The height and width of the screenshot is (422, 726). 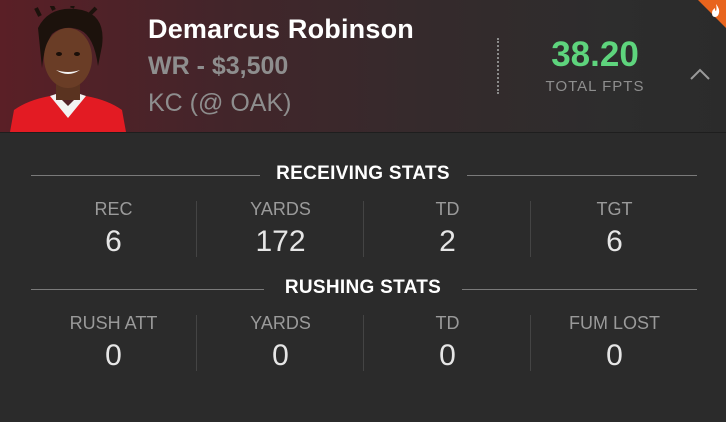 I want to click on stat-label: REC, so click(x=113, y=209).